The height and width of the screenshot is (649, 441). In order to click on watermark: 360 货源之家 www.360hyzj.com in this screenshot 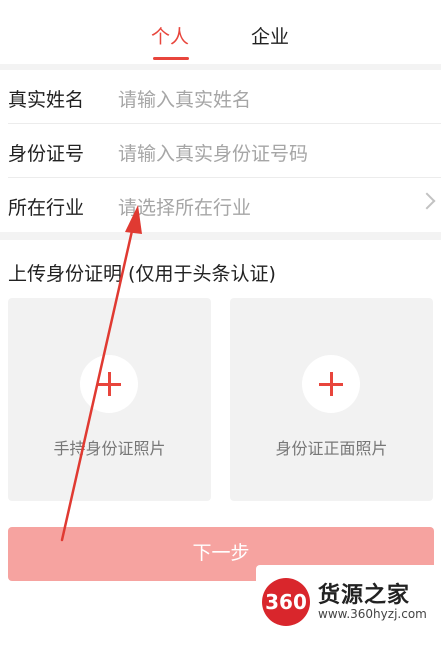, I will do `click(348, 598)`.